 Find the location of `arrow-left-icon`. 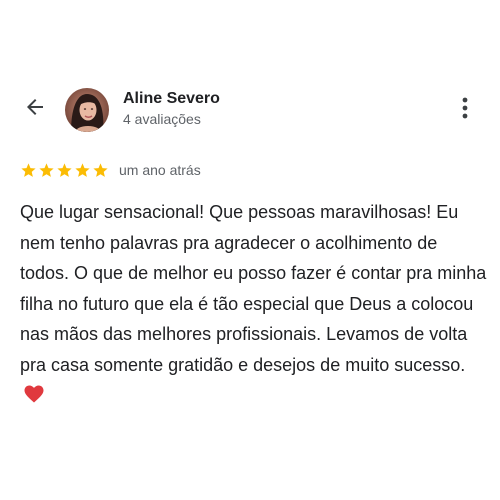

arrow-left-icon is located at coordinates (35, 109).